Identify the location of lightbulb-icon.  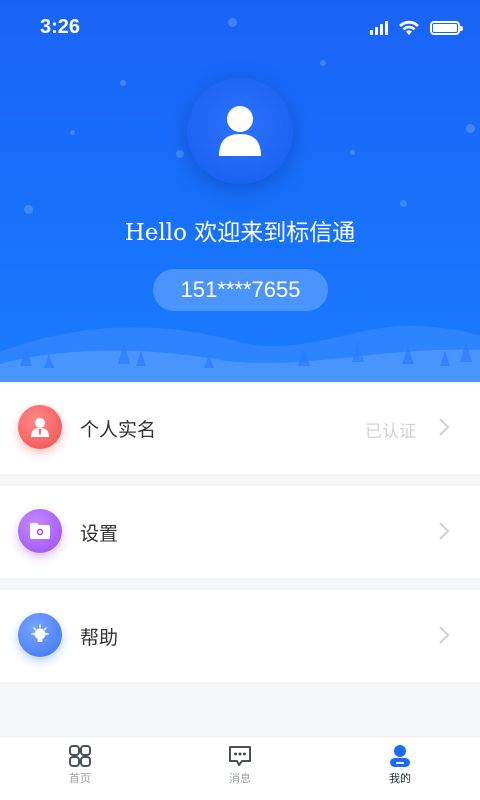
(40, 635).